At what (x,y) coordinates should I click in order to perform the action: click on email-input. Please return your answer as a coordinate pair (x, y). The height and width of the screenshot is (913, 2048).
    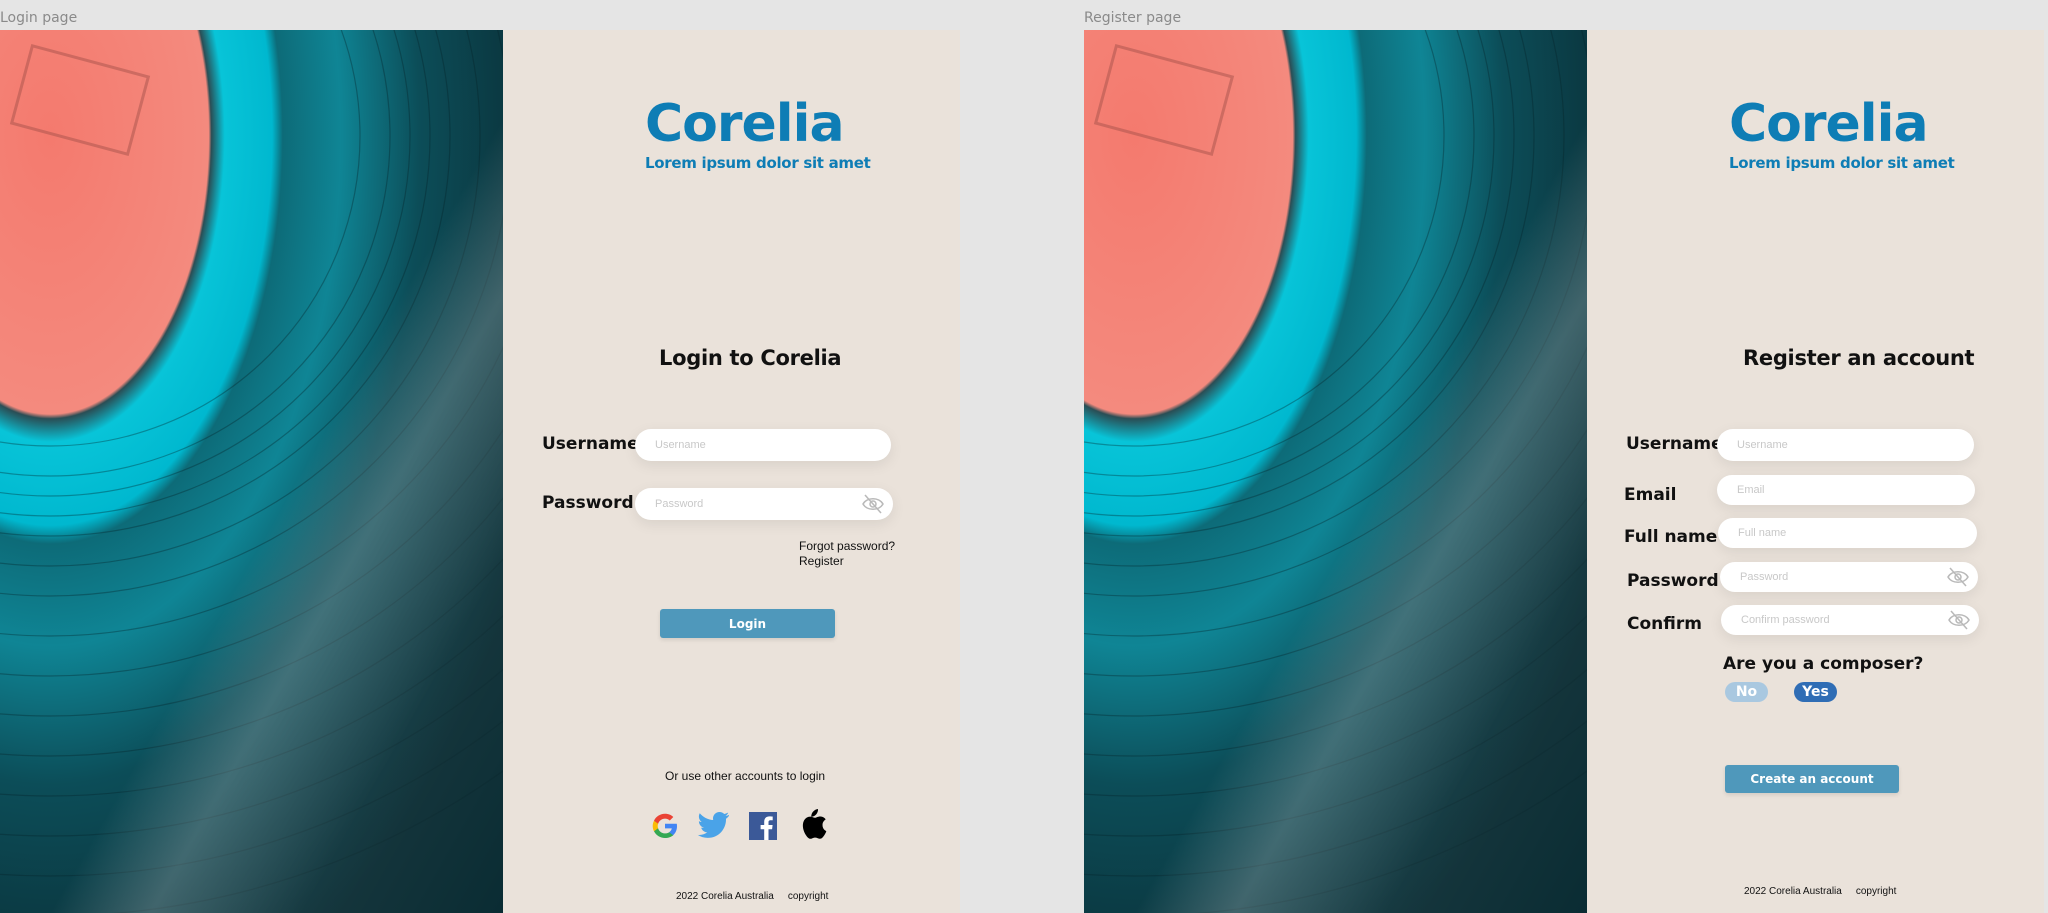
    Looking at the image, I should click on (1830, 490).